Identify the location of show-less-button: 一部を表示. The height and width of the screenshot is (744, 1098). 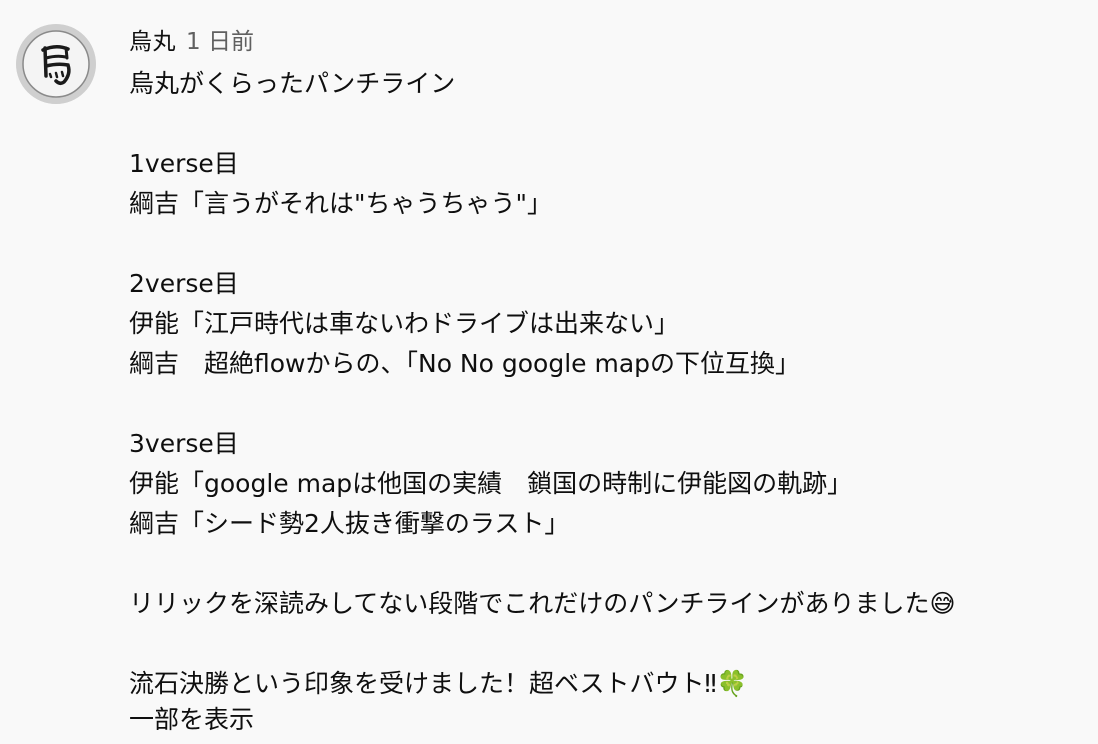
(191, 720).